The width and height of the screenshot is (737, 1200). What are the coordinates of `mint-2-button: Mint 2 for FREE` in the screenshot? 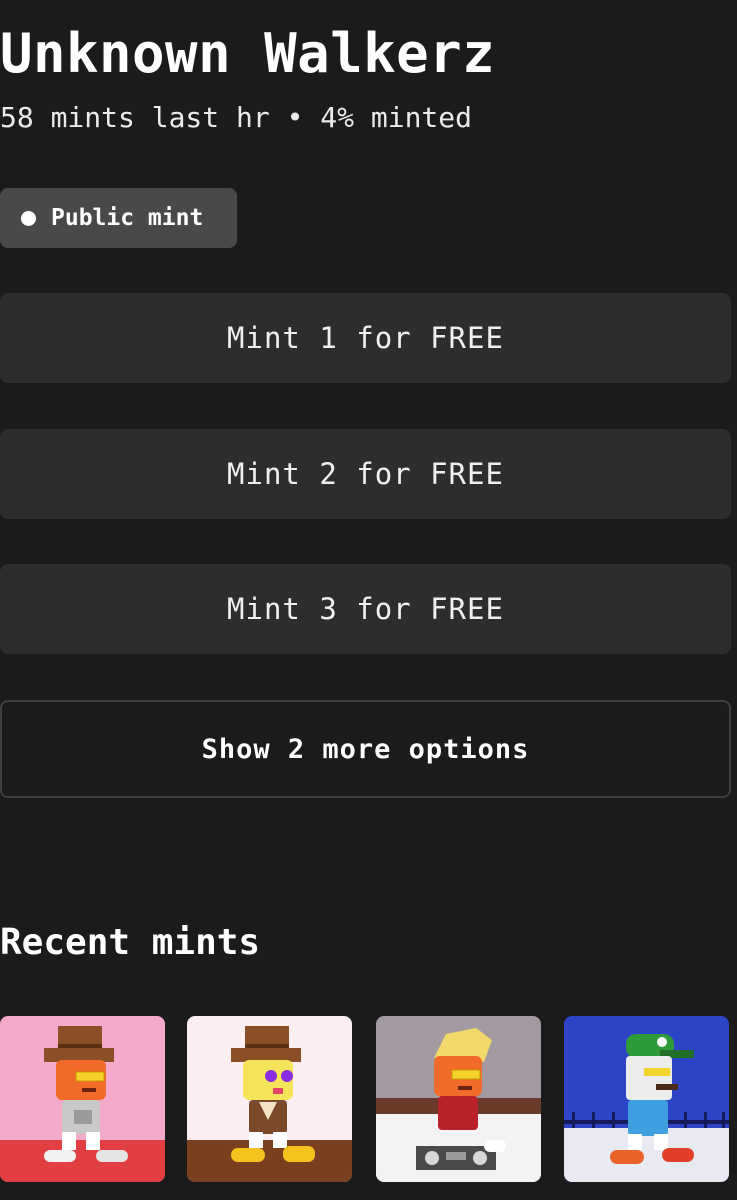 It's located at (365, 474).